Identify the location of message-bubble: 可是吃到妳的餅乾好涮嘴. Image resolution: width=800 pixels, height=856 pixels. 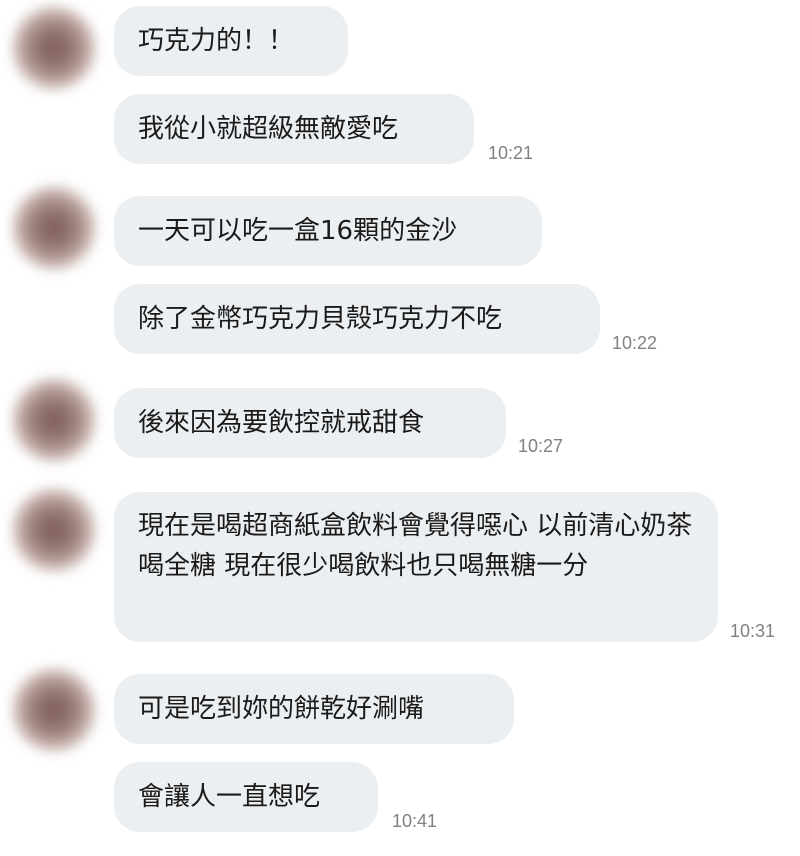
(314, 709).